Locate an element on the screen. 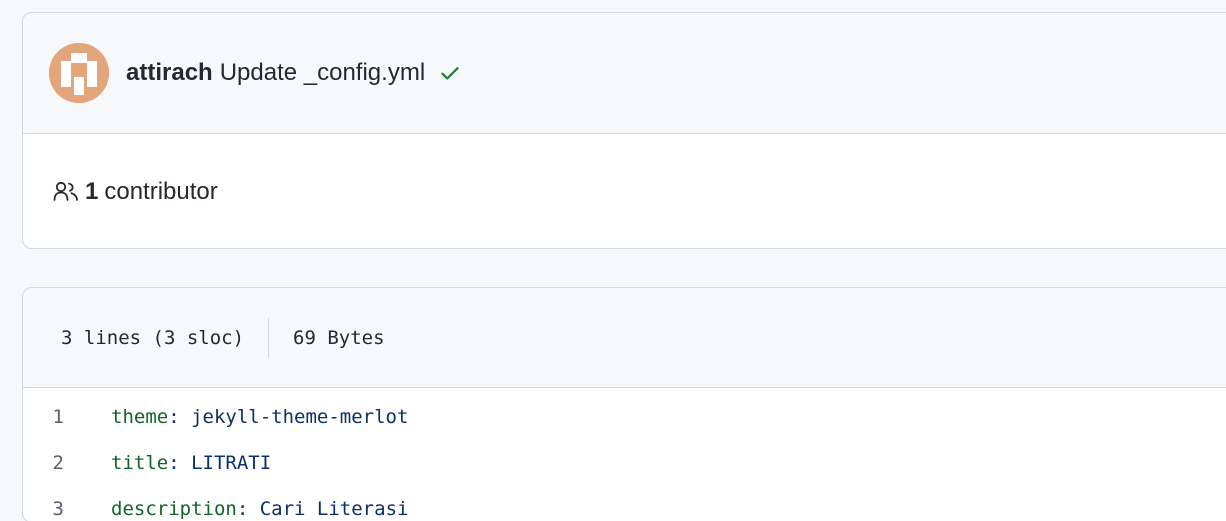 Image resolution: width=1226 pixels, height=521 pixels. file-size: 69 Bytes is located at coordinates (339, 337).